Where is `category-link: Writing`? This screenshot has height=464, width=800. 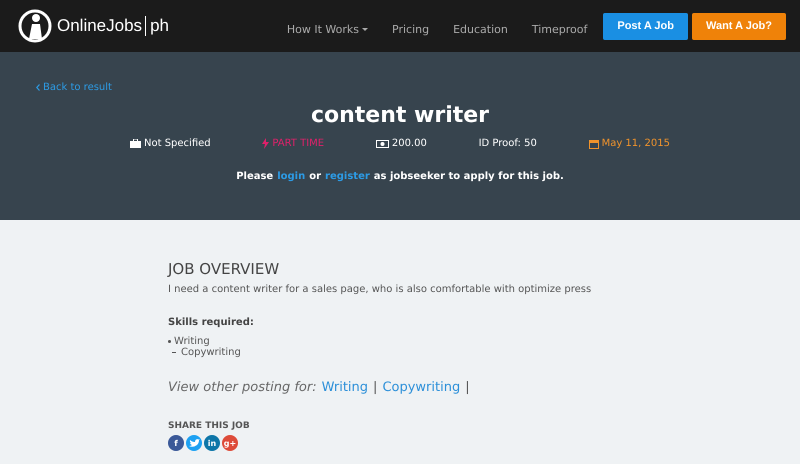
category-link: Writing is located at coordinates (345, 387).